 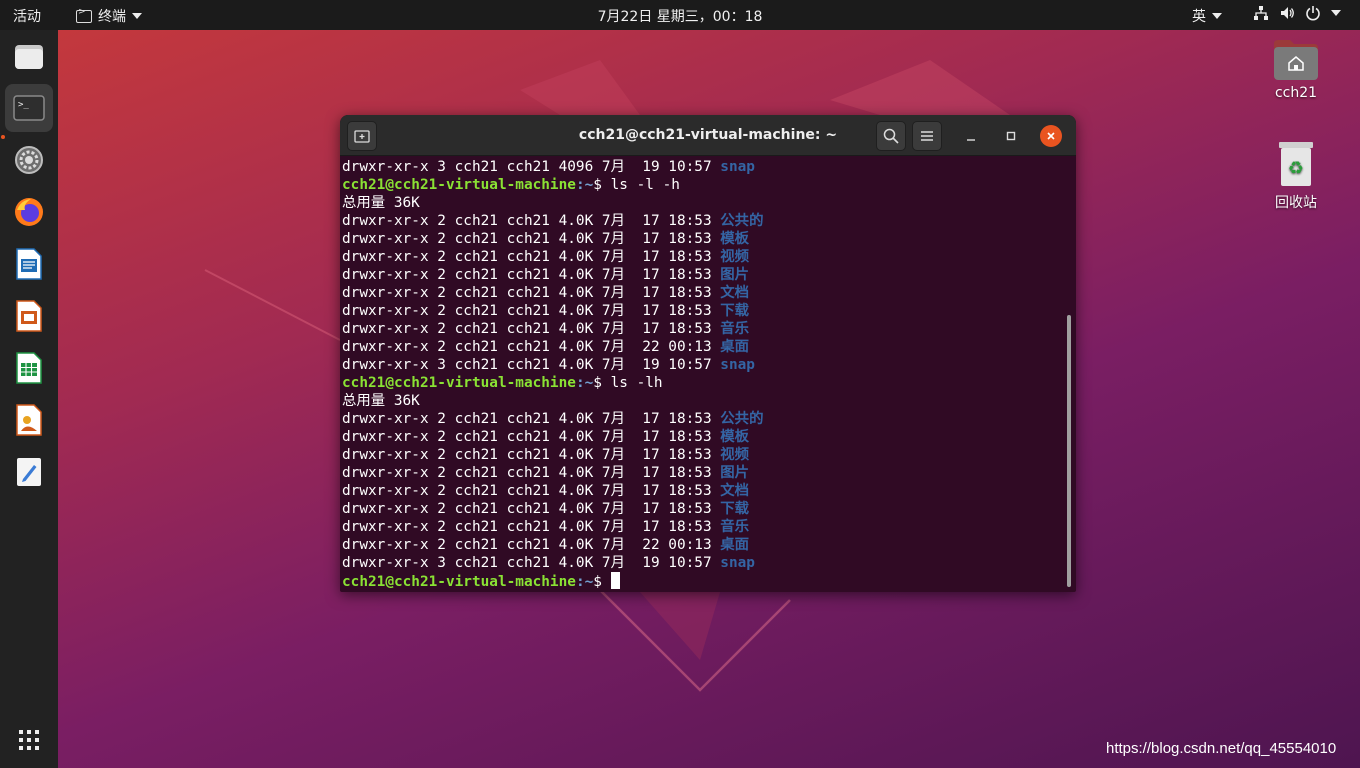 I want to click on running-indicator, so click(x=3, y=137).